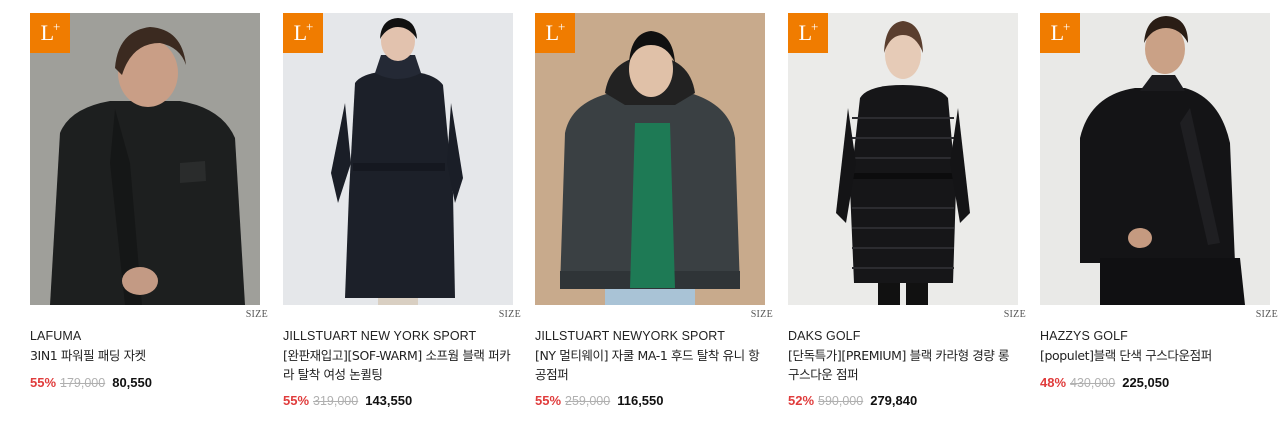 This screenshot has height=441, width=1283. I want to click on sale-price: 116,550, so click(640, 400).